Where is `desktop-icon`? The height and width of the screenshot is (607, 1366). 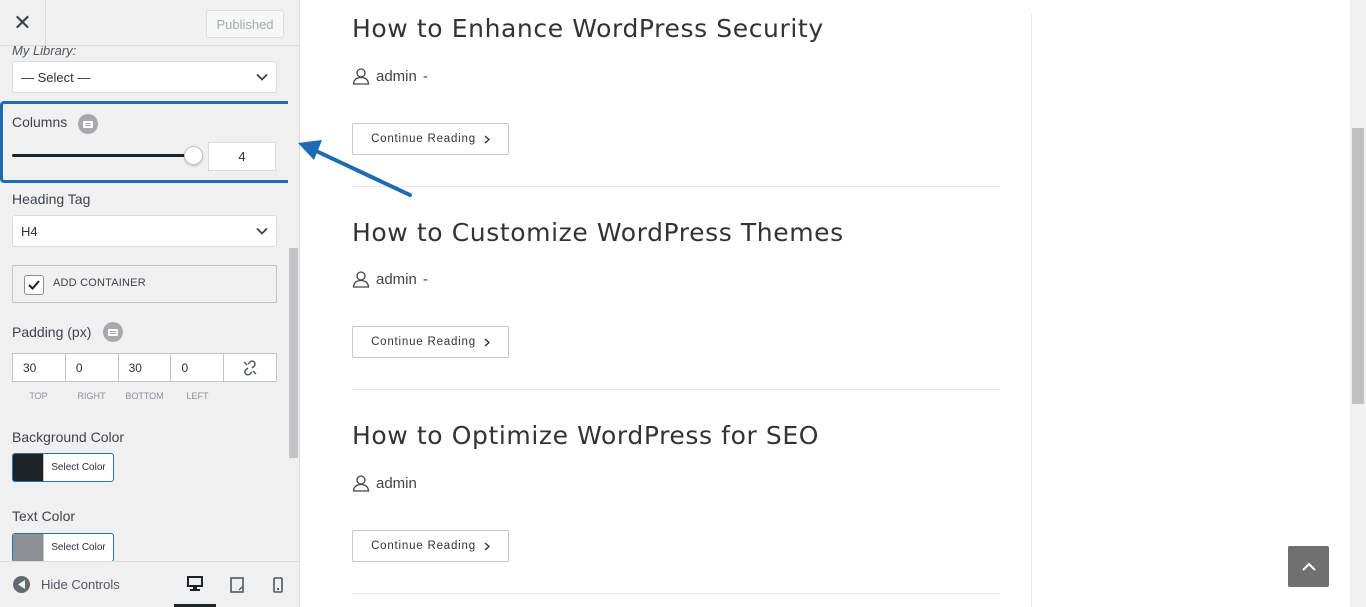 desktop-icon is located at coordinates (195, 583).